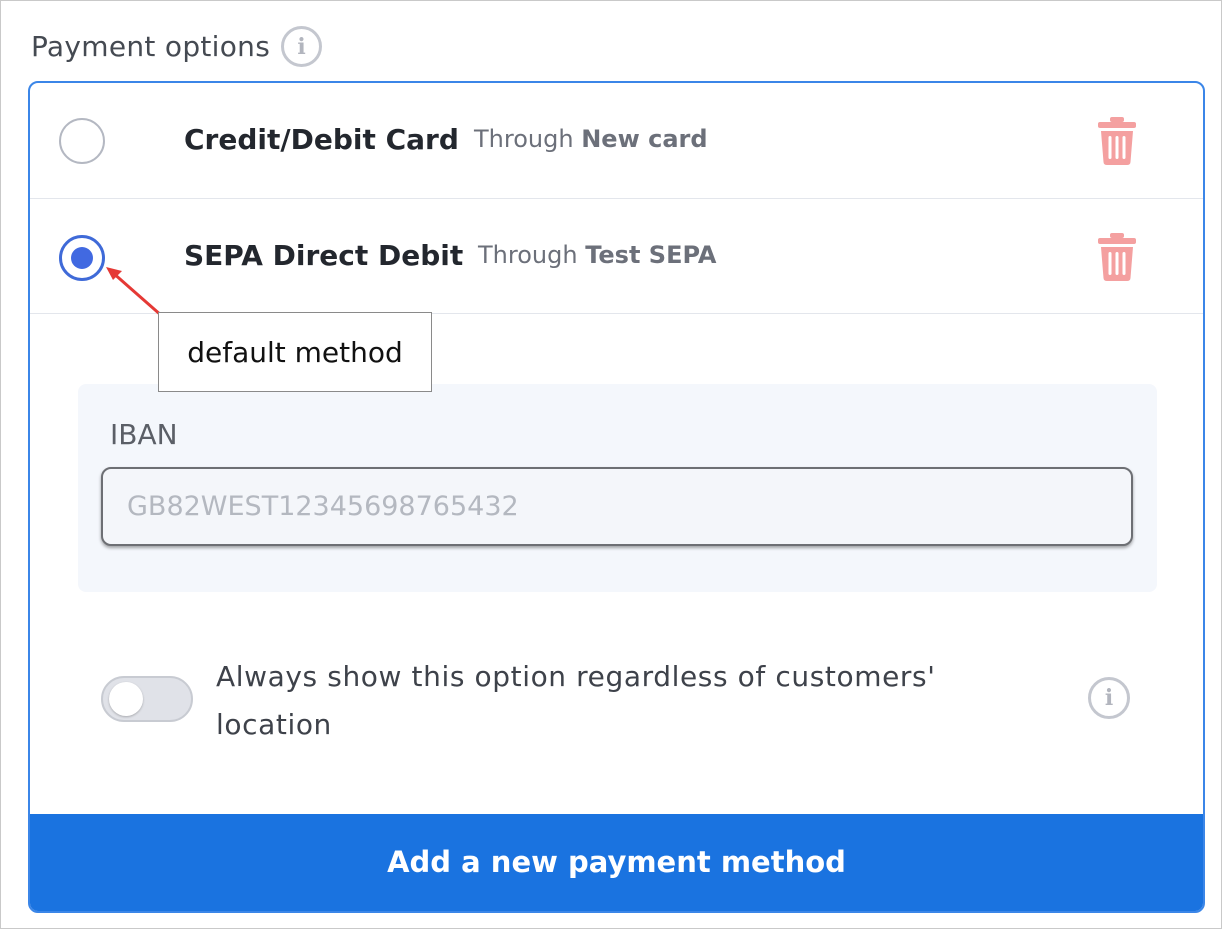 This screenshot has width=1222, height=929. I want to click on method-through: Through Test SEPA, so click(597, 255).